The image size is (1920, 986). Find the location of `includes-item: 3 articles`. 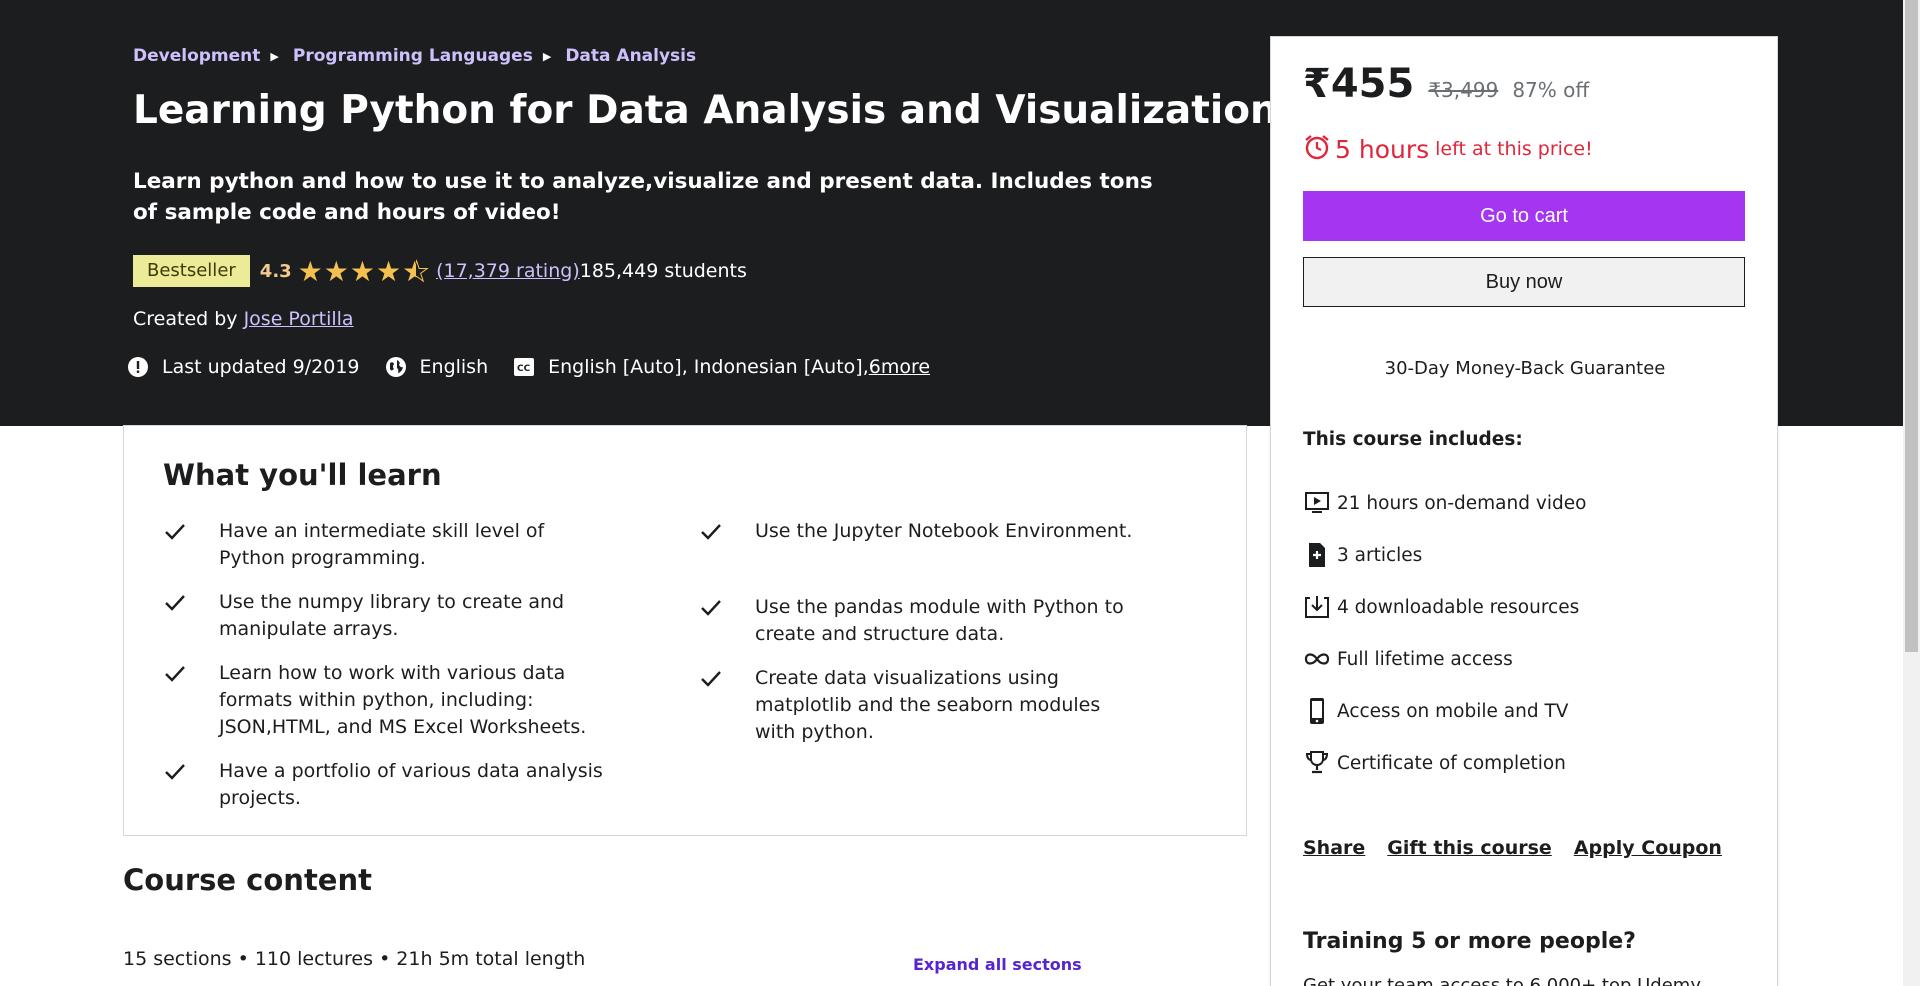

includes-item: 3 articles is located at coordinates (1444, 555).